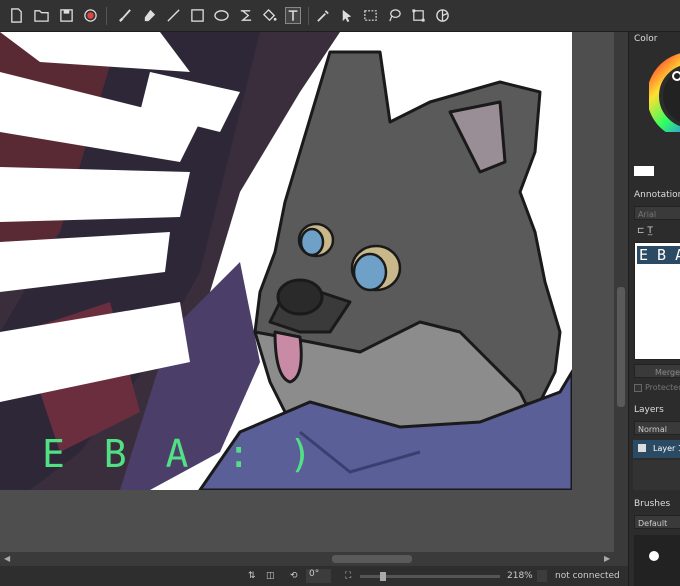 The height and width of the screenshot is (586, 680). I want to click on protected-checkbox, so click(638, 388).